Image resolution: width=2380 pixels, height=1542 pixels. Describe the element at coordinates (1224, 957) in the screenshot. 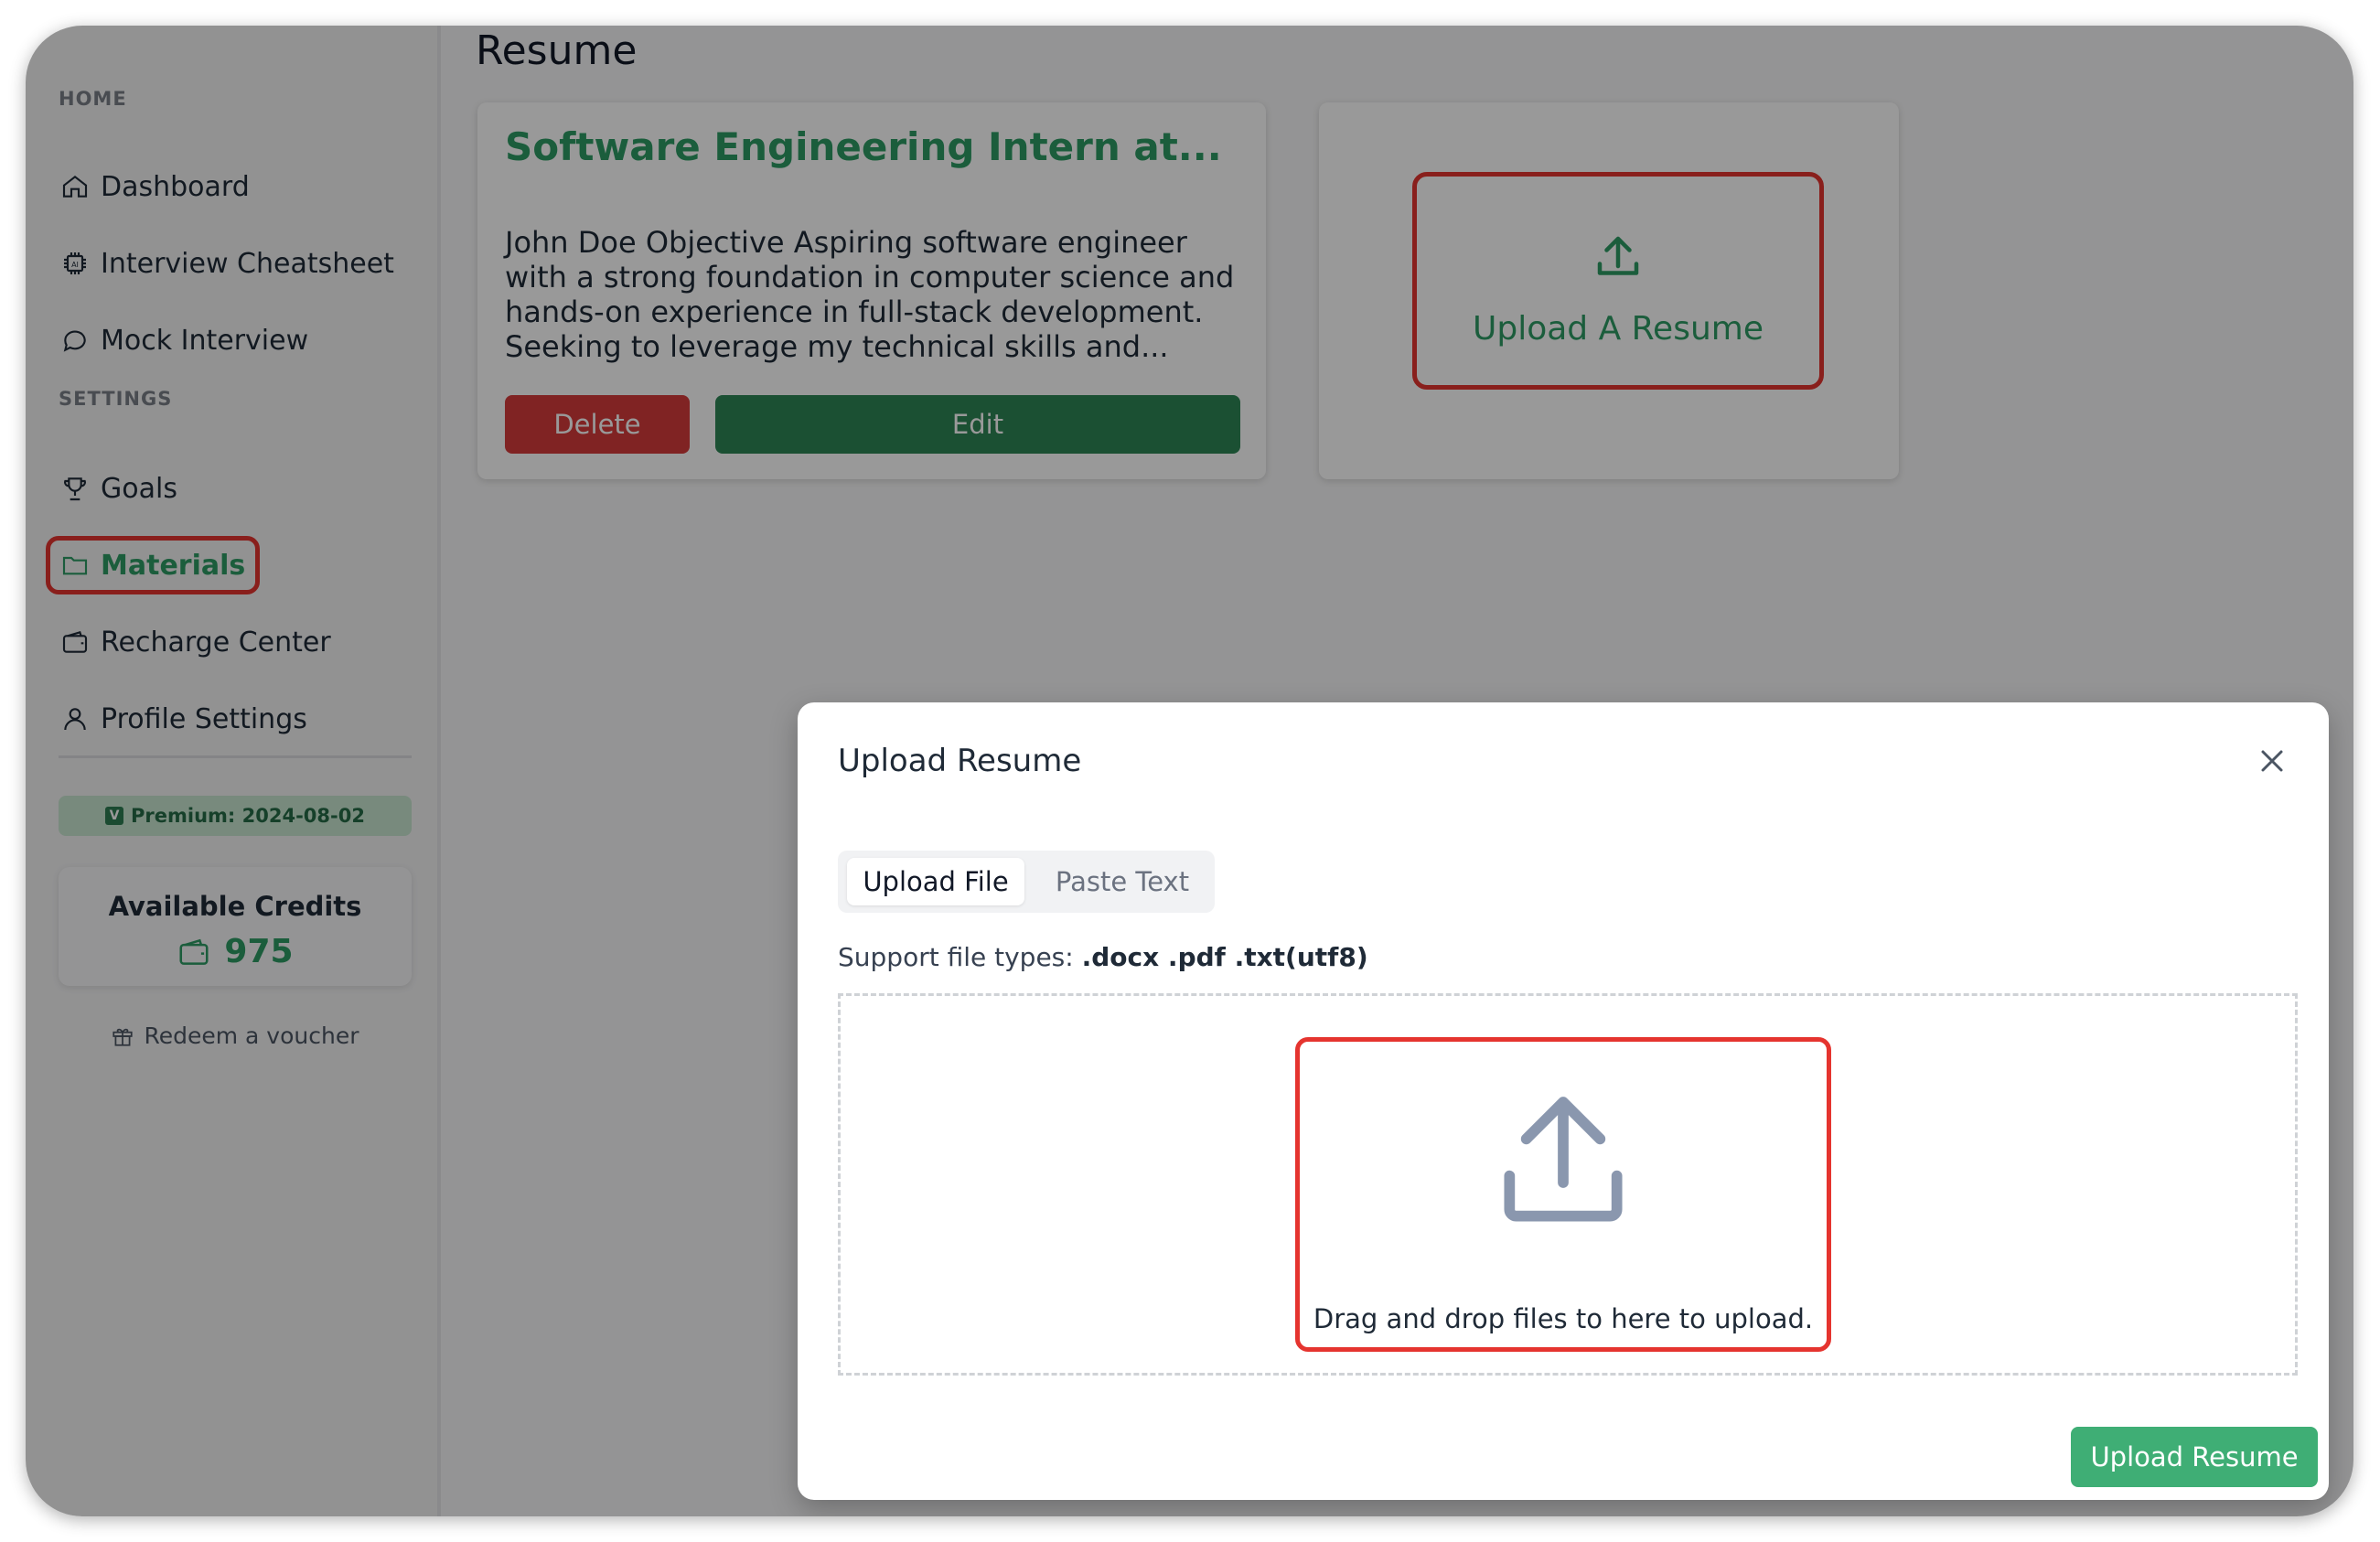

I see `support-types: .docx .pdf .txt(utf8)` at that location.